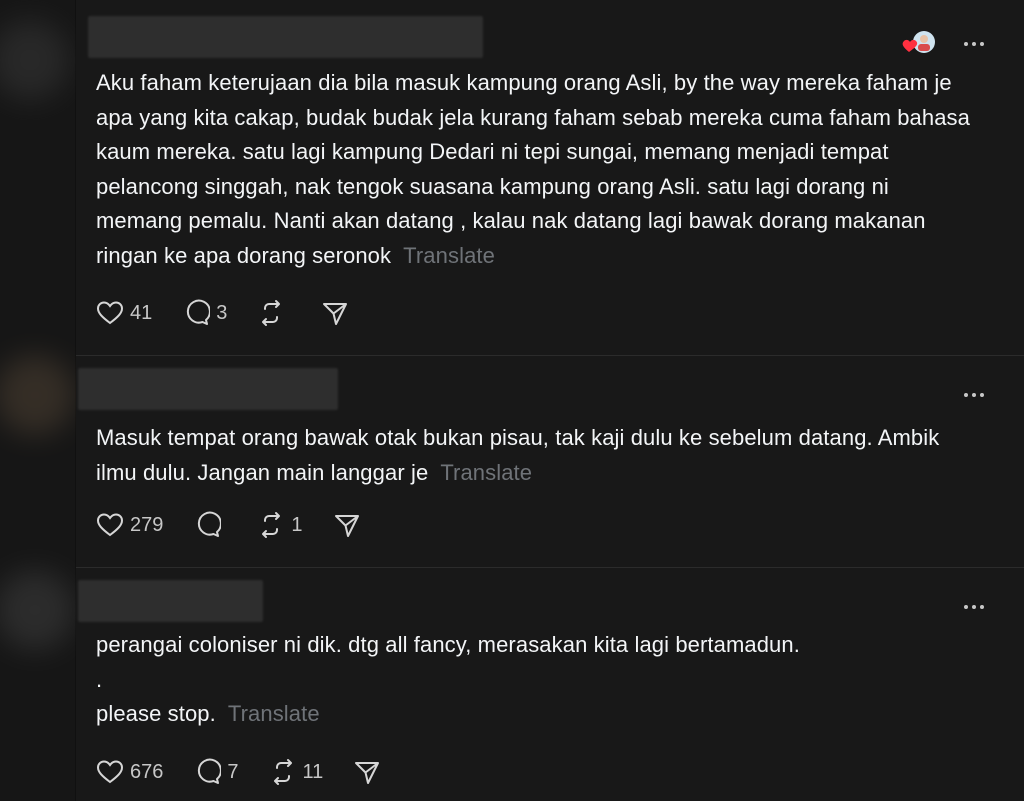 The height and width of the screenshot is (801, 1024). I want to click on reply-button: 7, so click(216, 772).